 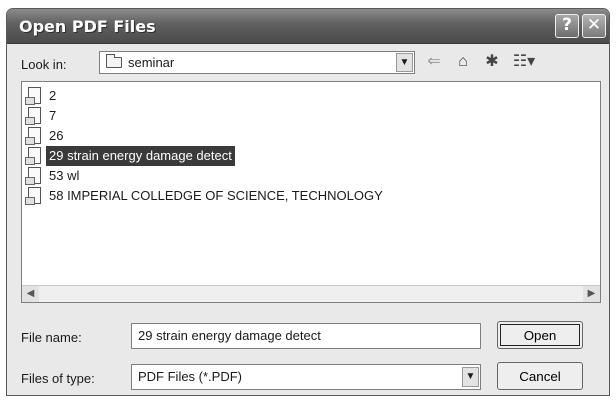 What do you see at coordinates (306, 377) in the screenshot?
I see `file-type-dropdown: PDF Files (*.PDF) ▼` at bounding box center [306, 377].